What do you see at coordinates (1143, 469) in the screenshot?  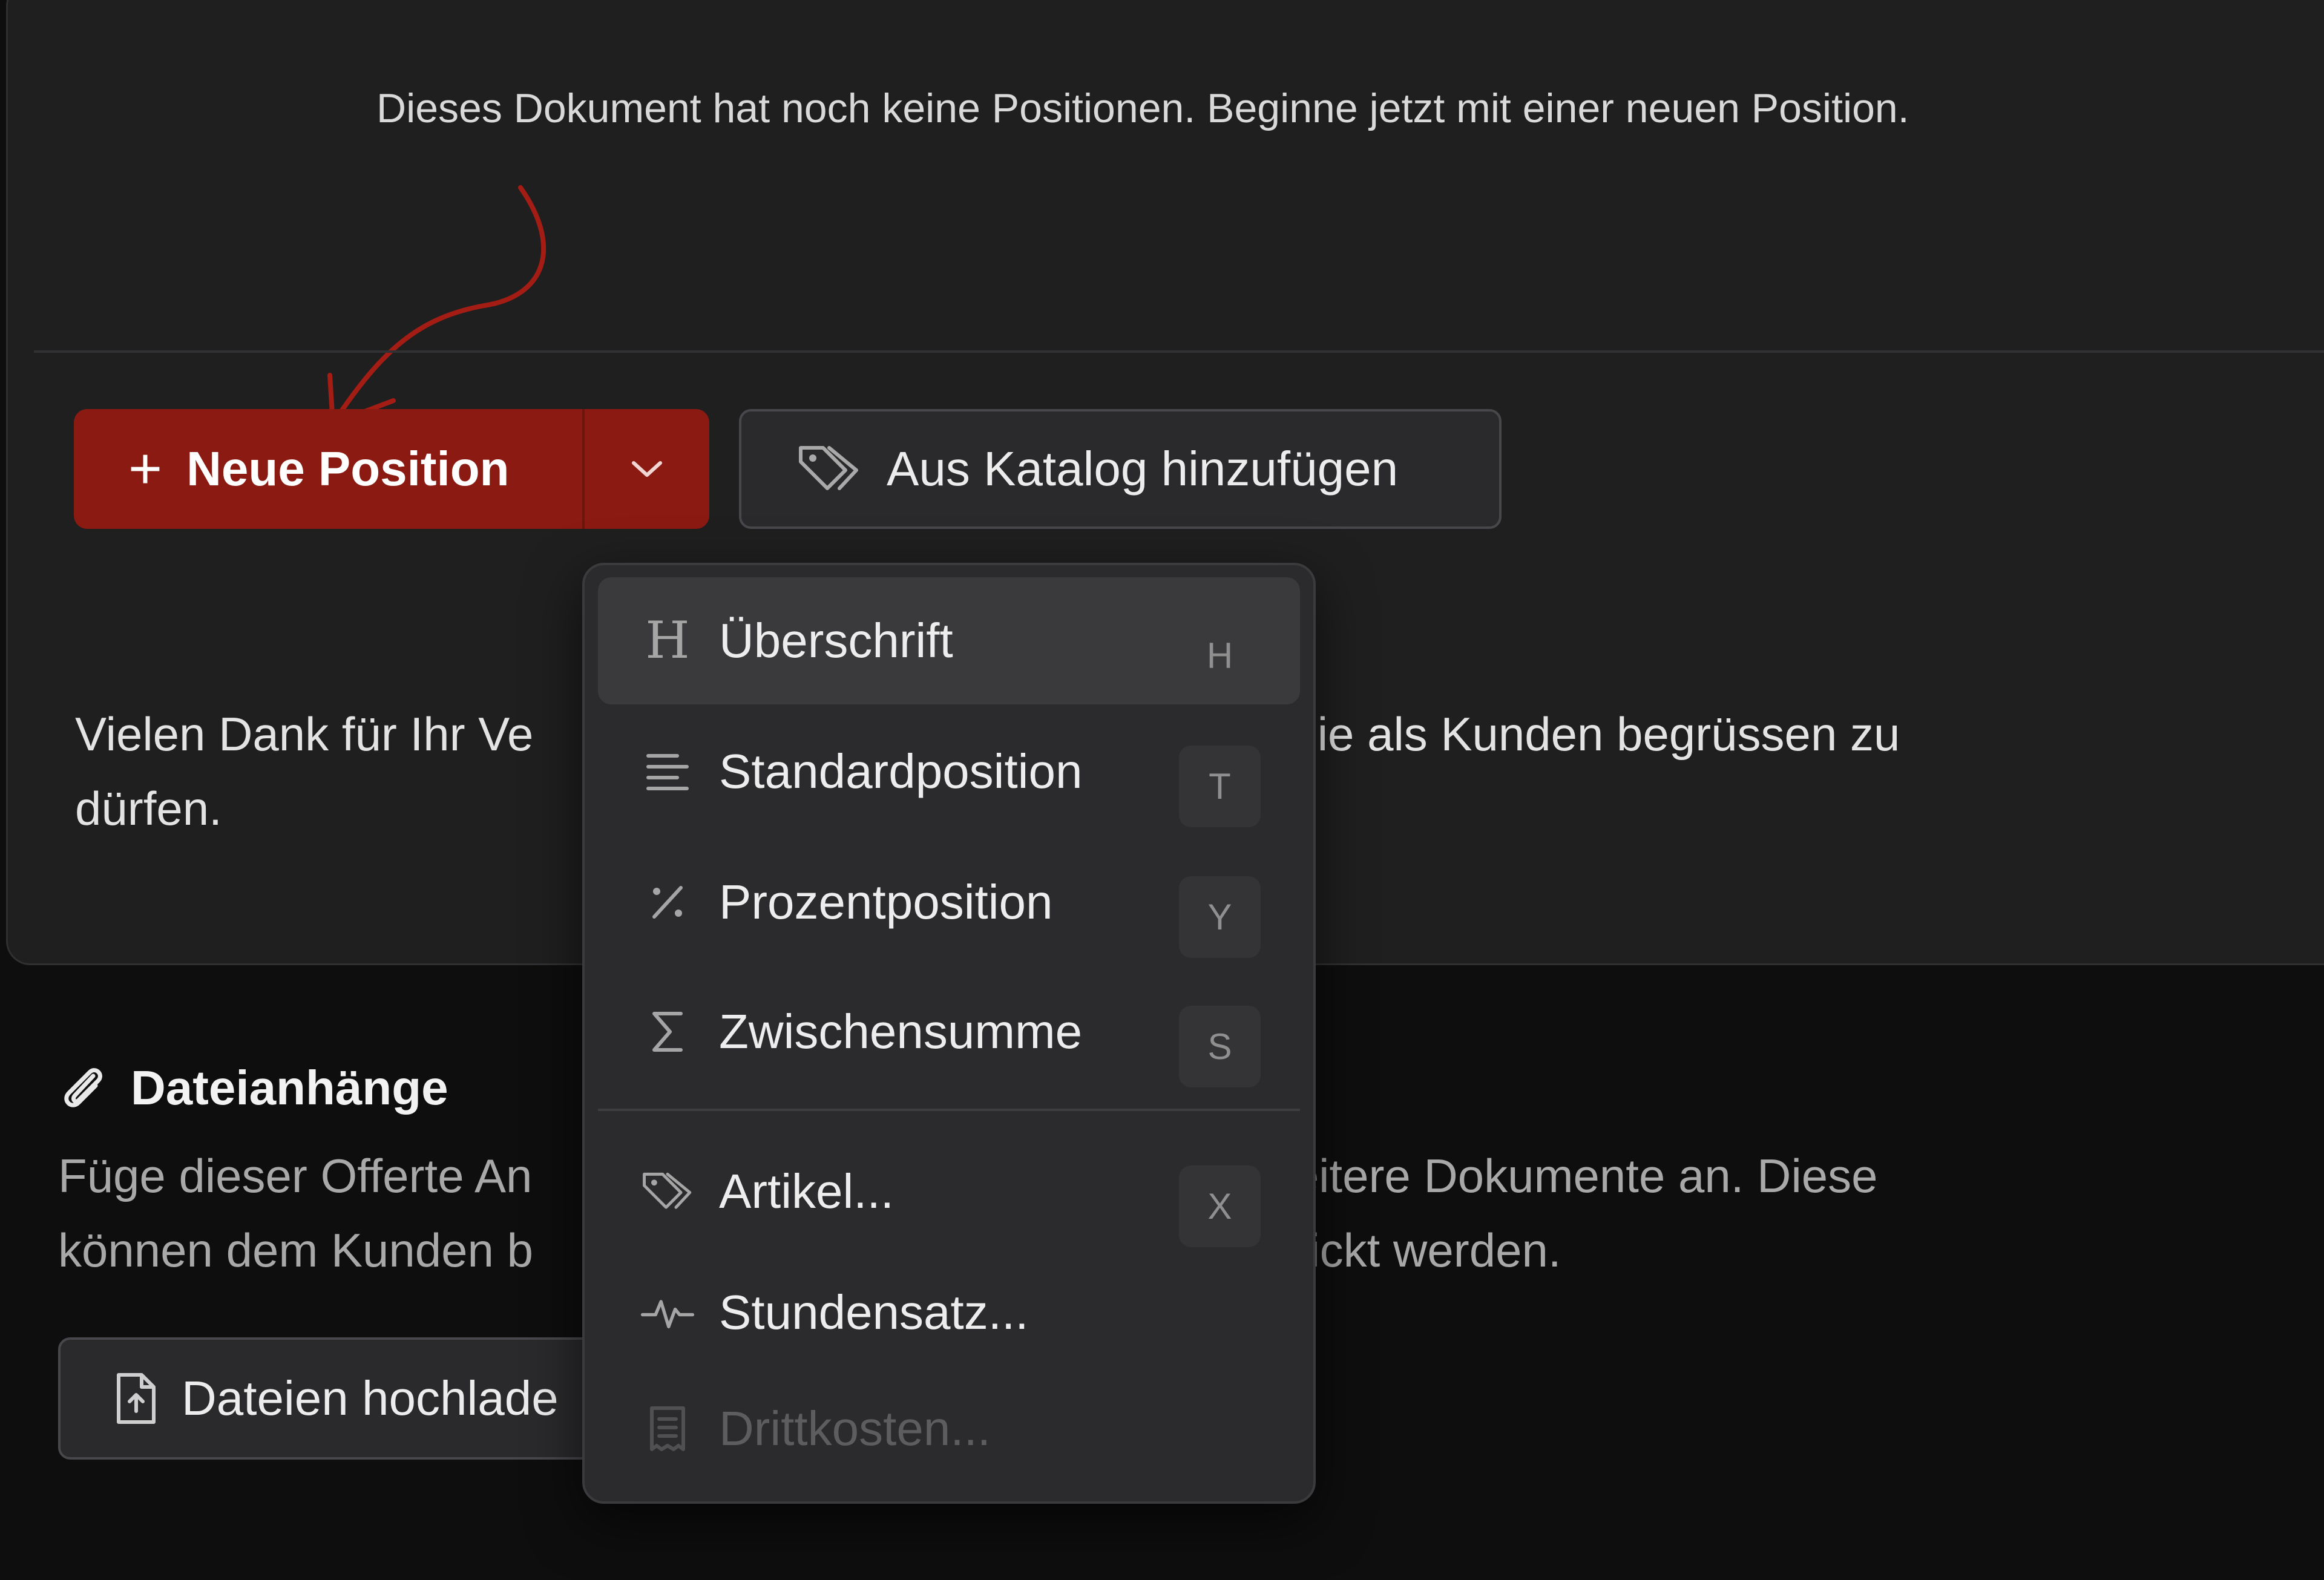 I see `catalog-label: Aus Katalog hinzufügen` at bounding box center [1143, 469].